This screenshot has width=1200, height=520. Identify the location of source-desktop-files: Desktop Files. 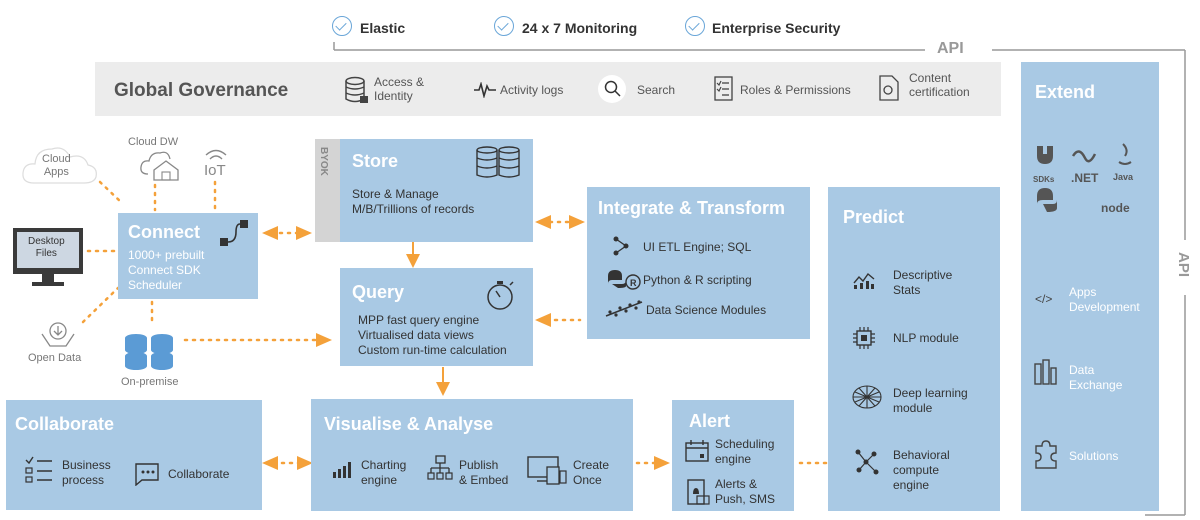
(46, 247).